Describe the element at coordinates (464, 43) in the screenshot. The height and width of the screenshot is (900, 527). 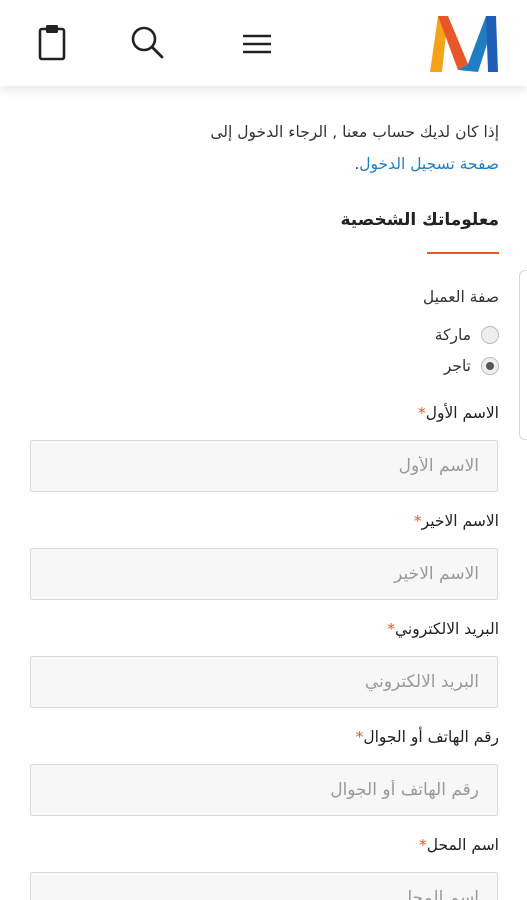
I see `brand-logo` at that location.